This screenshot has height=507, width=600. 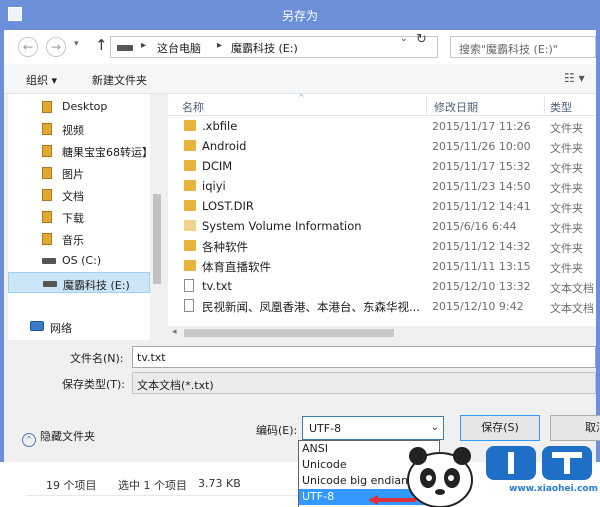 What do you see at coordinates (481, 266) in the screenshot?
I see `file-date: 2015/11/11 13:15` at bounding box center [481, 266].